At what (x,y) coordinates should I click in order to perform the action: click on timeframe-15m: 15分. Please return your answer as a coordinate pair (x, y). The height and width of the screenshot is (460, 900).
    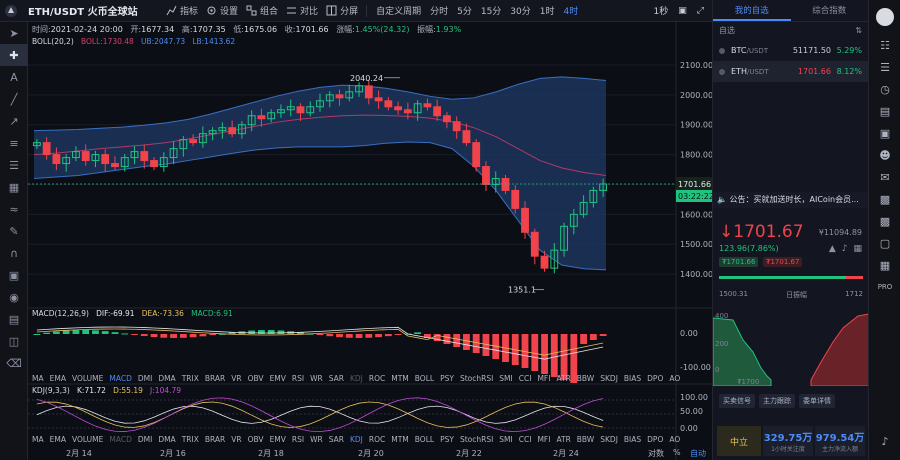
    Looking at the image, I should click on (491, 10).